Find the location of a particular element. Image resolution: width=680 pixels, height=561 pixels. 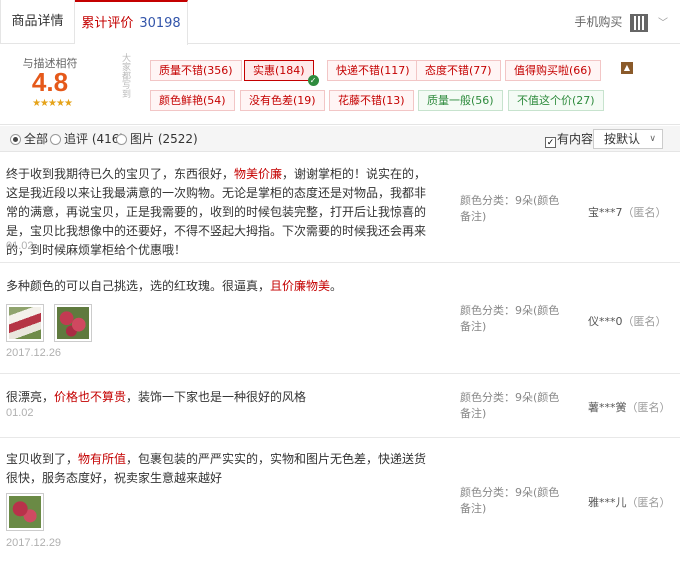

review-highlight: 且价廉物美 is located at coordinates (300, 286).